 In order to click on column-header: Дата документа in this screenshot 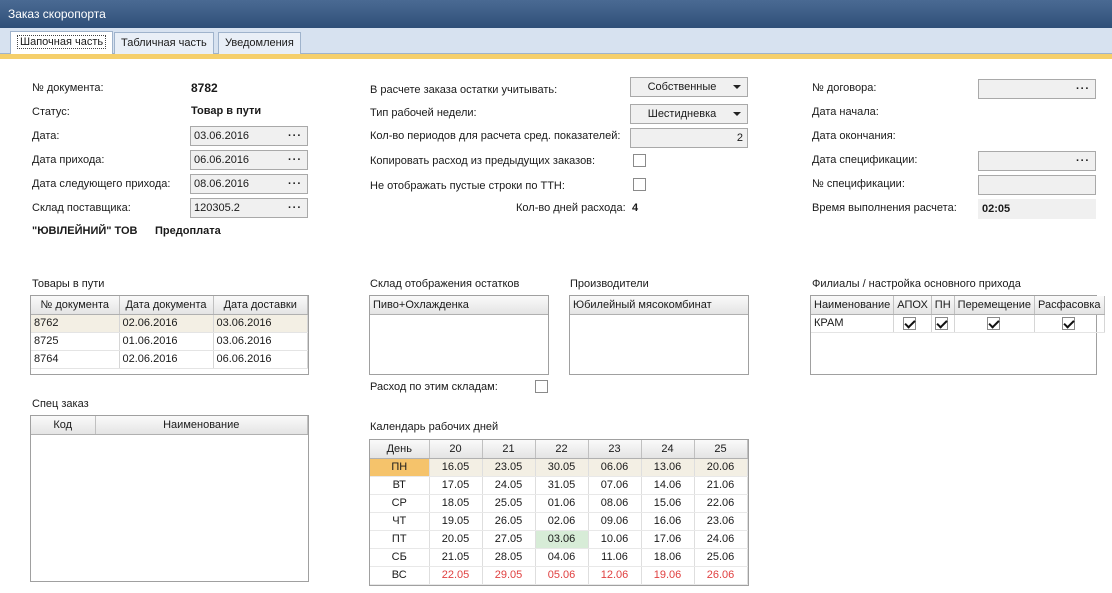, I will do `click(166, 305)`.